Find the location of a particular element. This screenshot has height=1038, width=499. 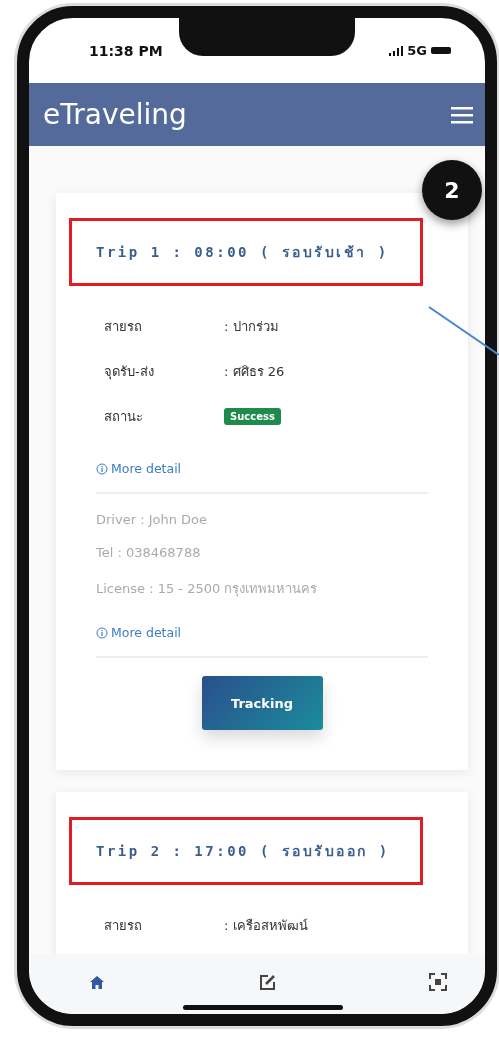

field-label: จุดรับ-ส่ง is located at coordinates (129, 372).